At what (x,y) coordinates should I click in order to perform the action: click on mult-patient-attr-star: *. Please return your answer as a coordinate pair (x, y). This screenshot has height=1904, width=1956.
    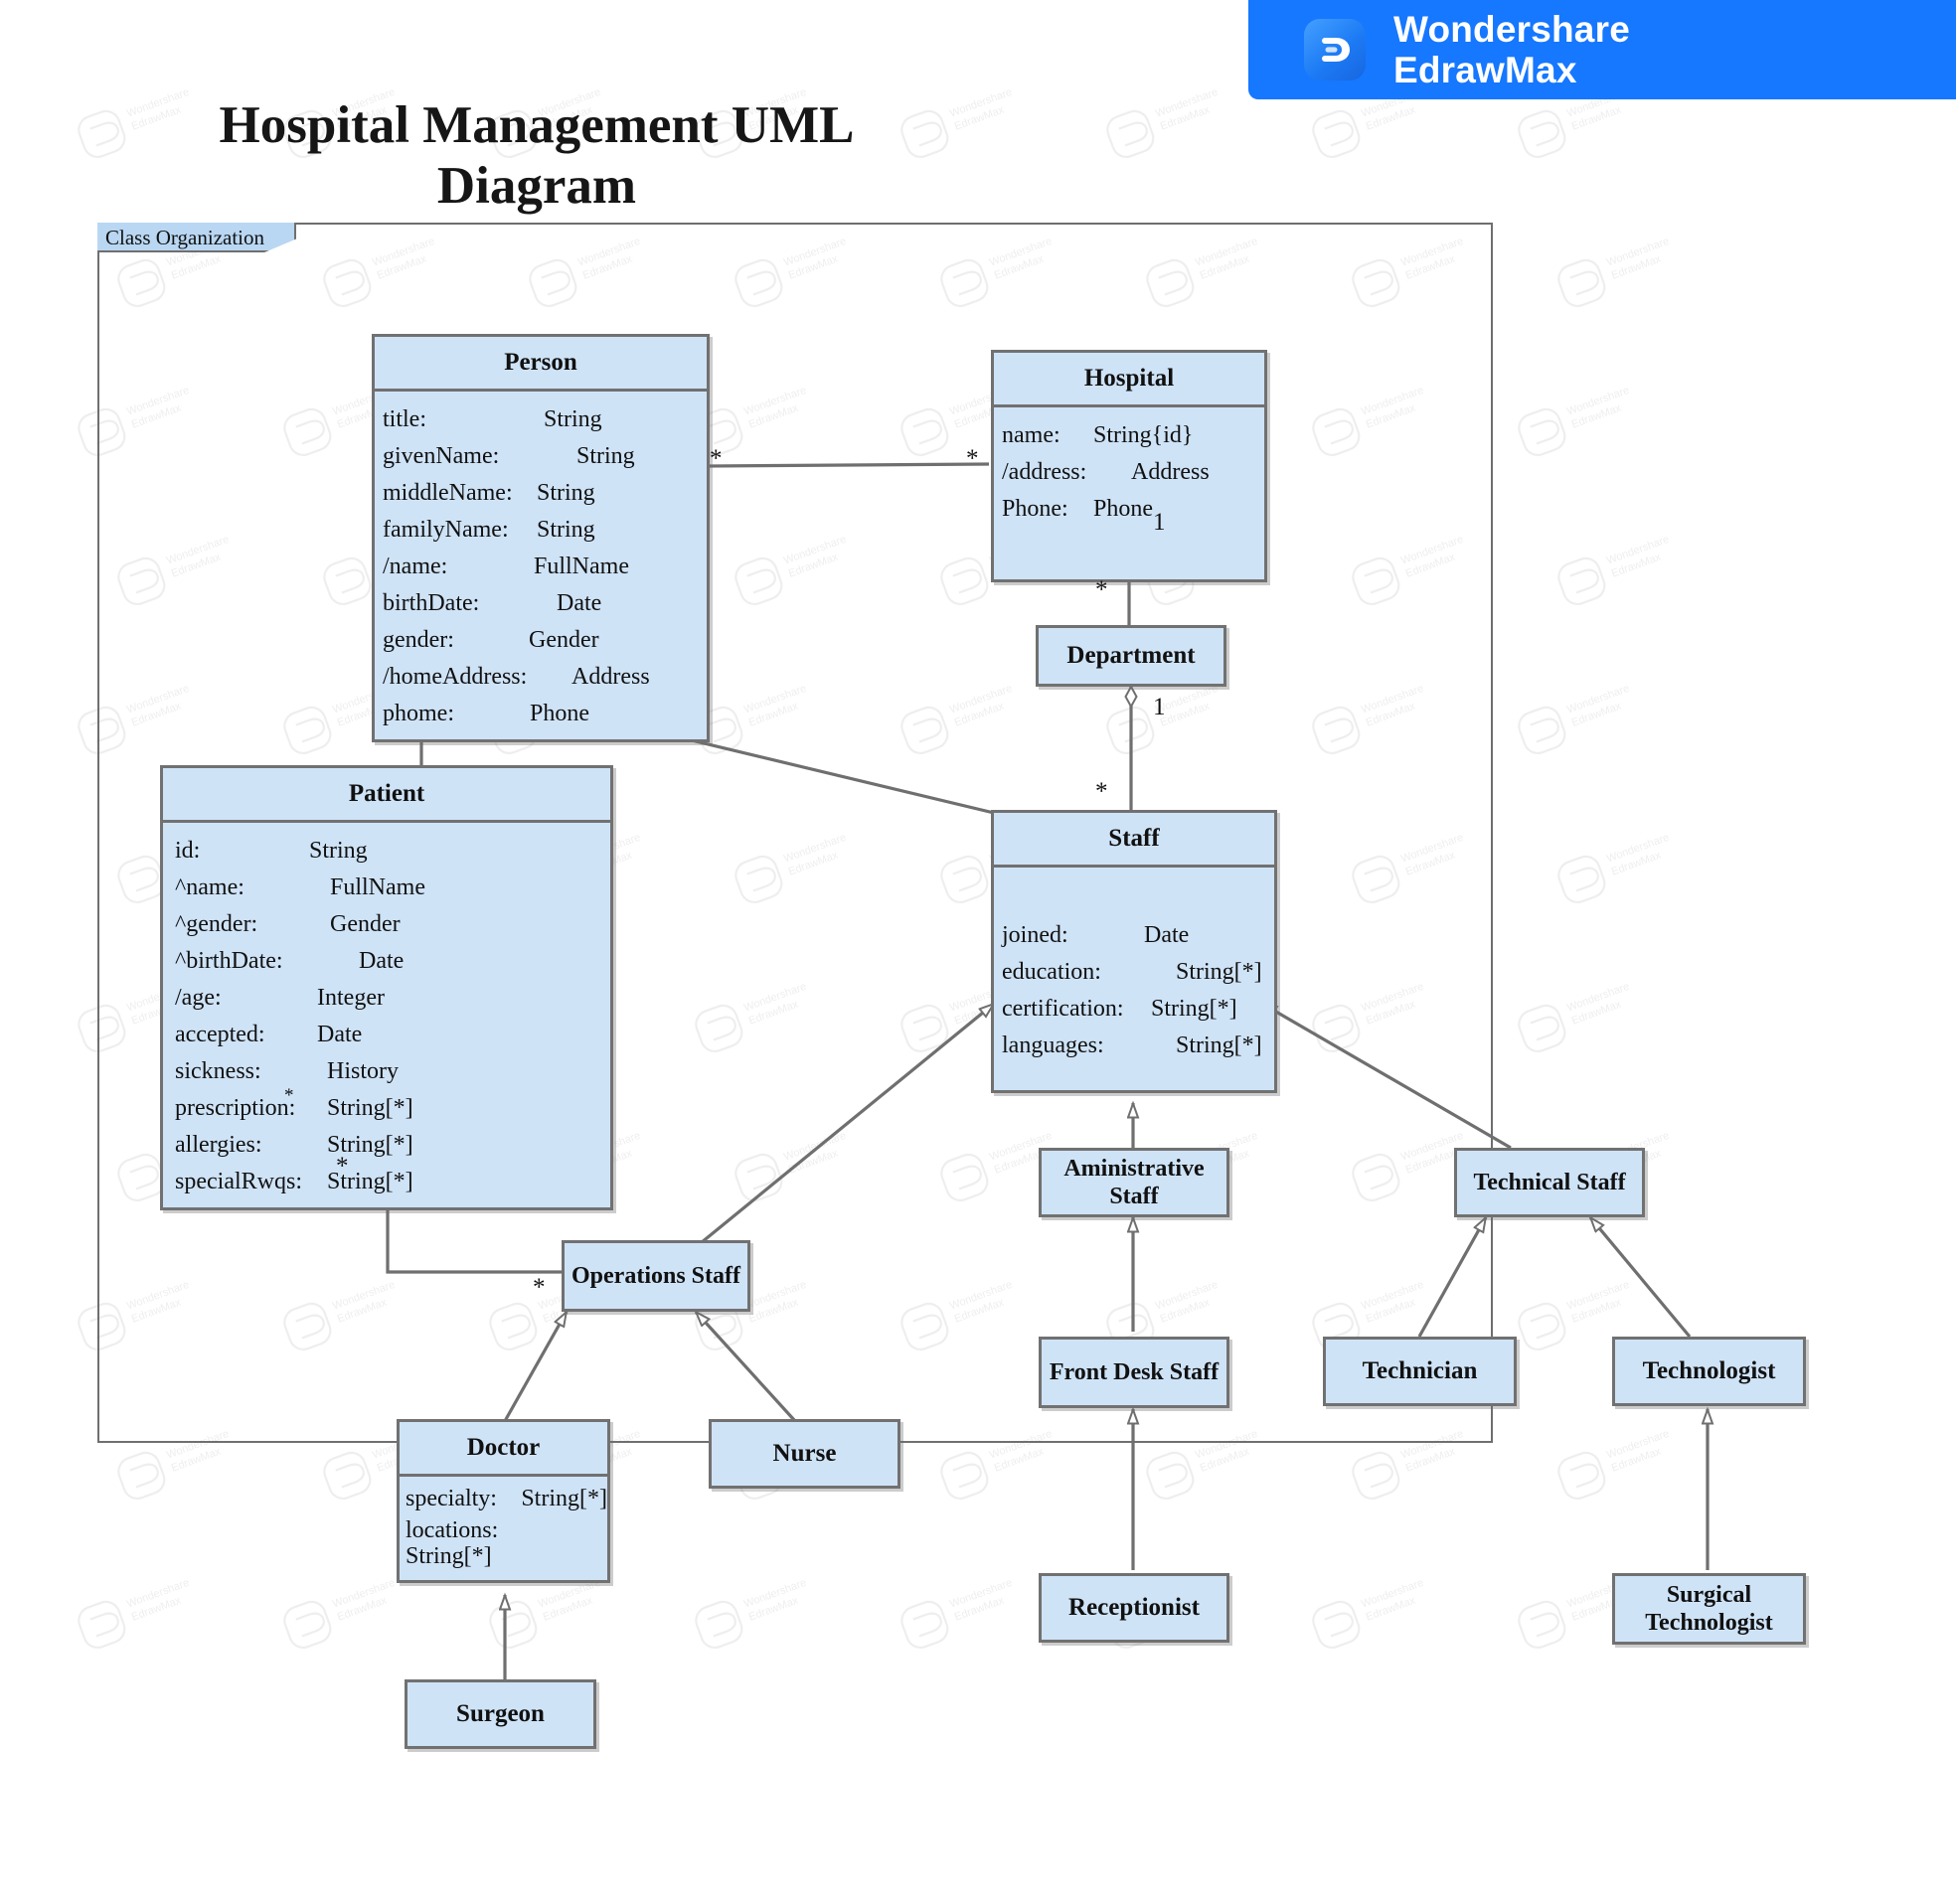
    Looking at the image, I should click on (289, 1095).